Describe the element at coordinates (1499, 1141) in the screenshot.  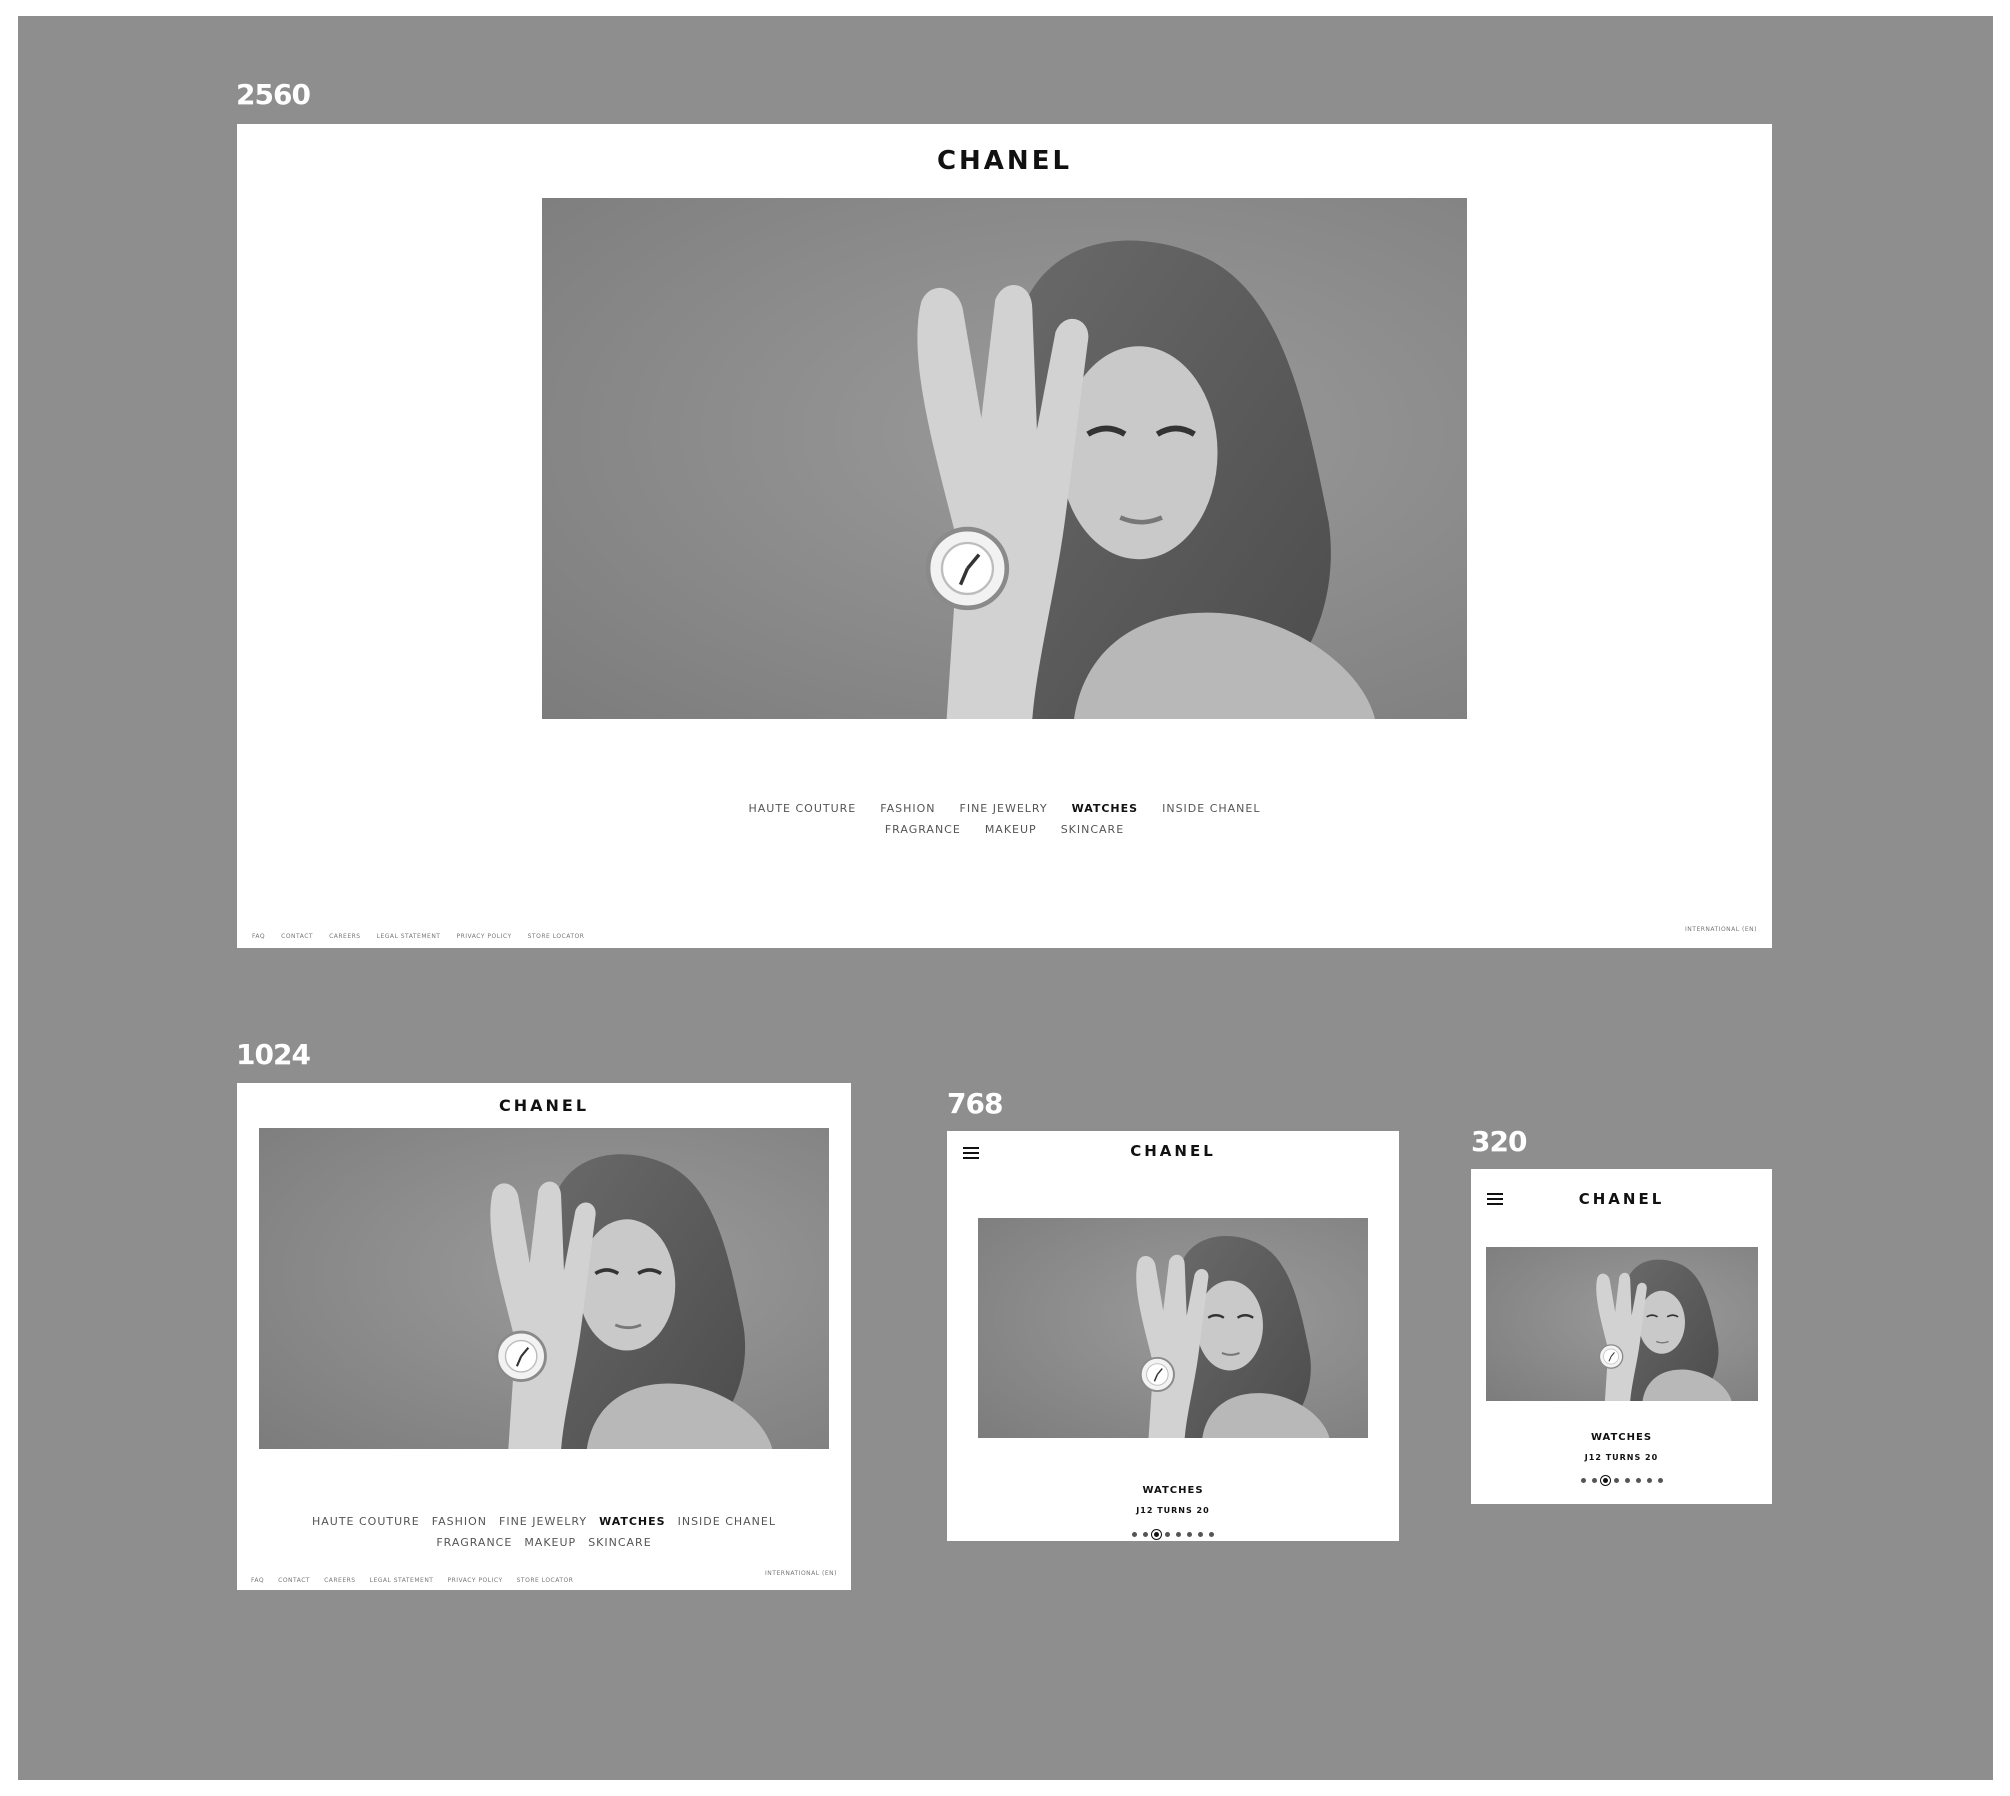
I see `breakpoint-label-320: 320` at that location.